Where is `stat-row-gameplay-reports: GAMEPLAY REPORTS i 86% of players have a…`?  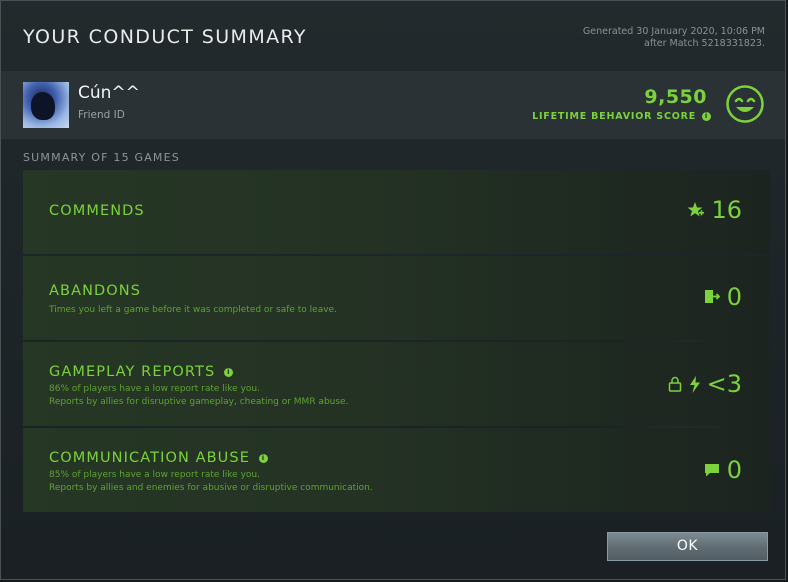
stat-row-gameplay-reports: GAMEPLAY REPORTS i 86% of players have a… is located at coordinates (396, 384).